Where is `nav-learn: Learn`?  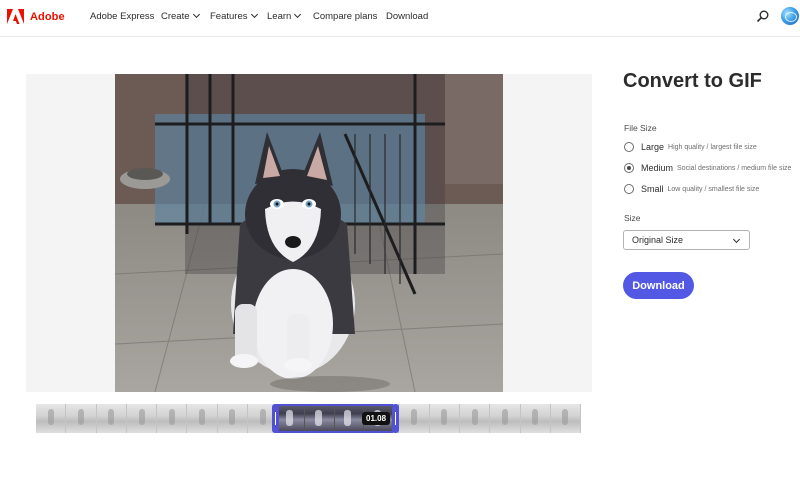 nav-learn: Learn is located at coordinates (284, 16).